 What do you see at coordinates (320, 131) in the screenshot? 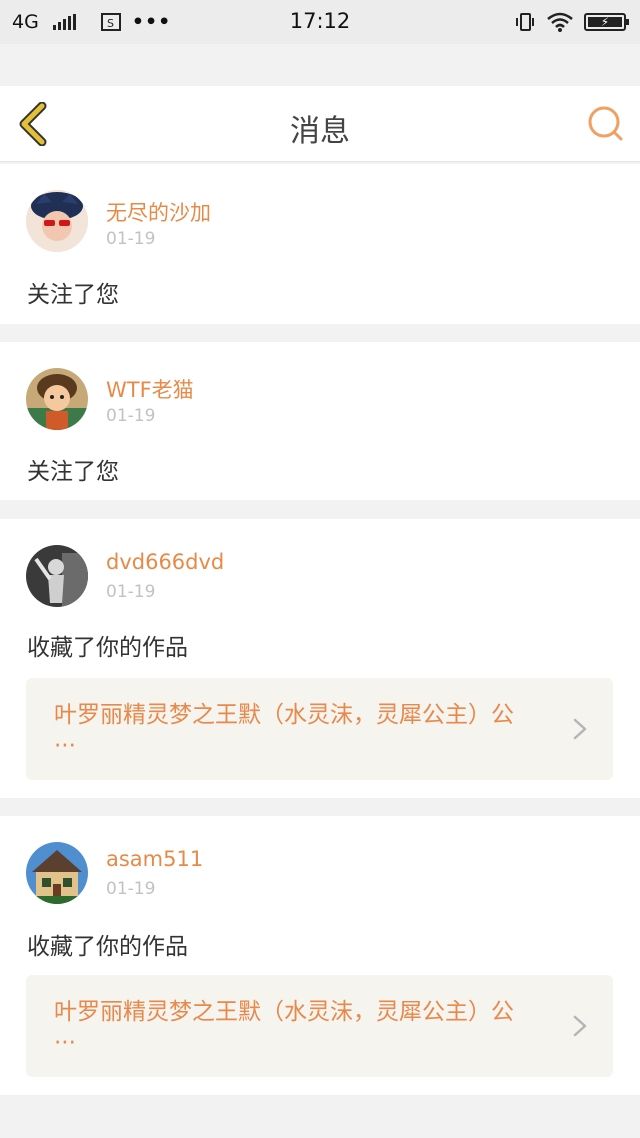
I see `page-title: 消息` at bounding box center [320, 131].